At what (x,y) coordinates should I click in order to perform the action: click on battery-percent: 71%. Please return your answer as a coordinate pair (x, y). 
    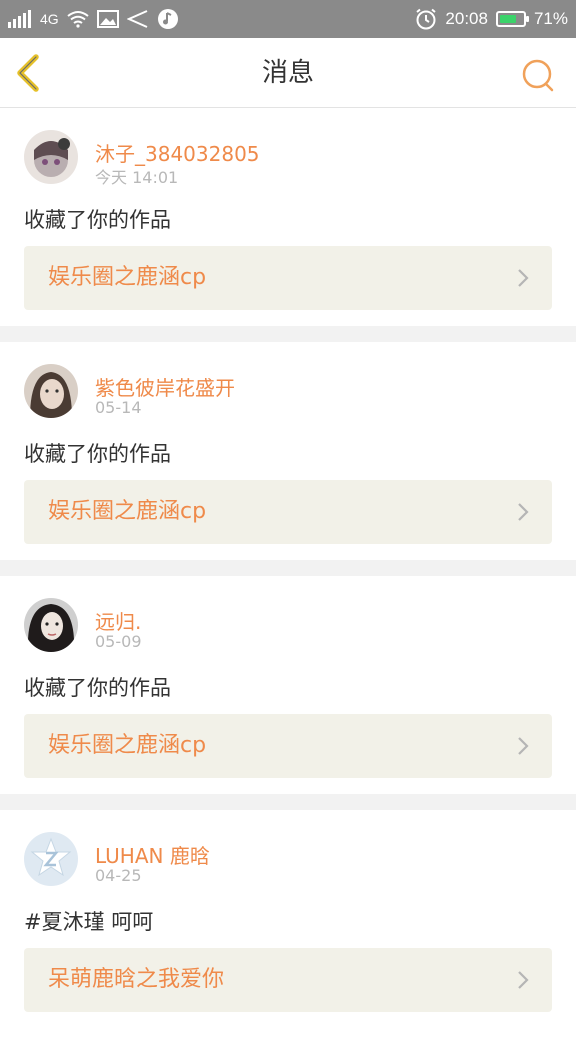
    Looking at the image, I should click on (550, 18).